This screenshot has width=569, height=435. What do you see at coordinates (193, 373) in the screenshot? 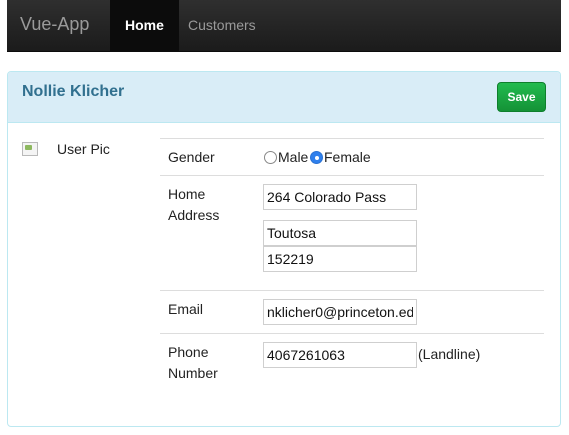
I see `phone-label-line2: Number` at bounding box center [193, 373].